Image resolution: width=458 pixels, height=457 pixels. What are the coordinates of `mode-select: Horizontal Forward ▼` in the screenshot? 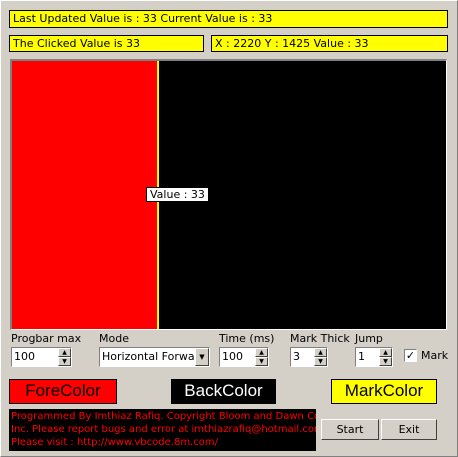 It's located at (154, 357).